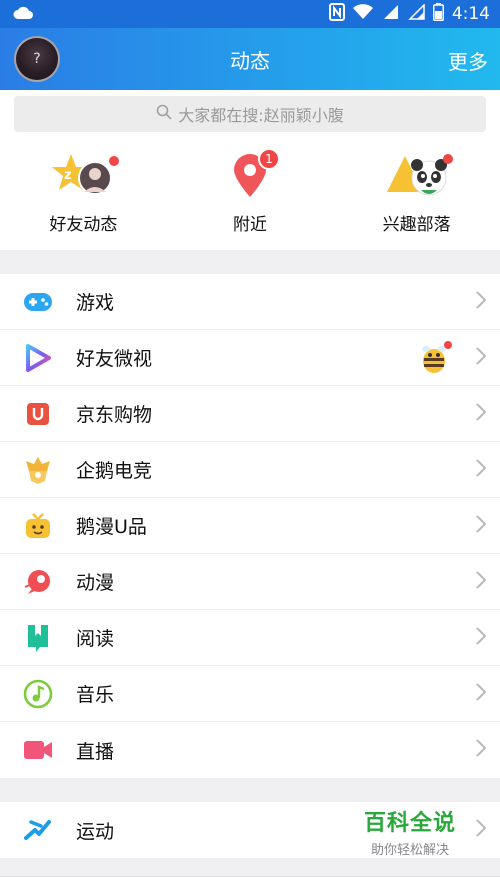 The image size is (500, 888). I want to click on bee-mascot-icon, so click(435, 357).